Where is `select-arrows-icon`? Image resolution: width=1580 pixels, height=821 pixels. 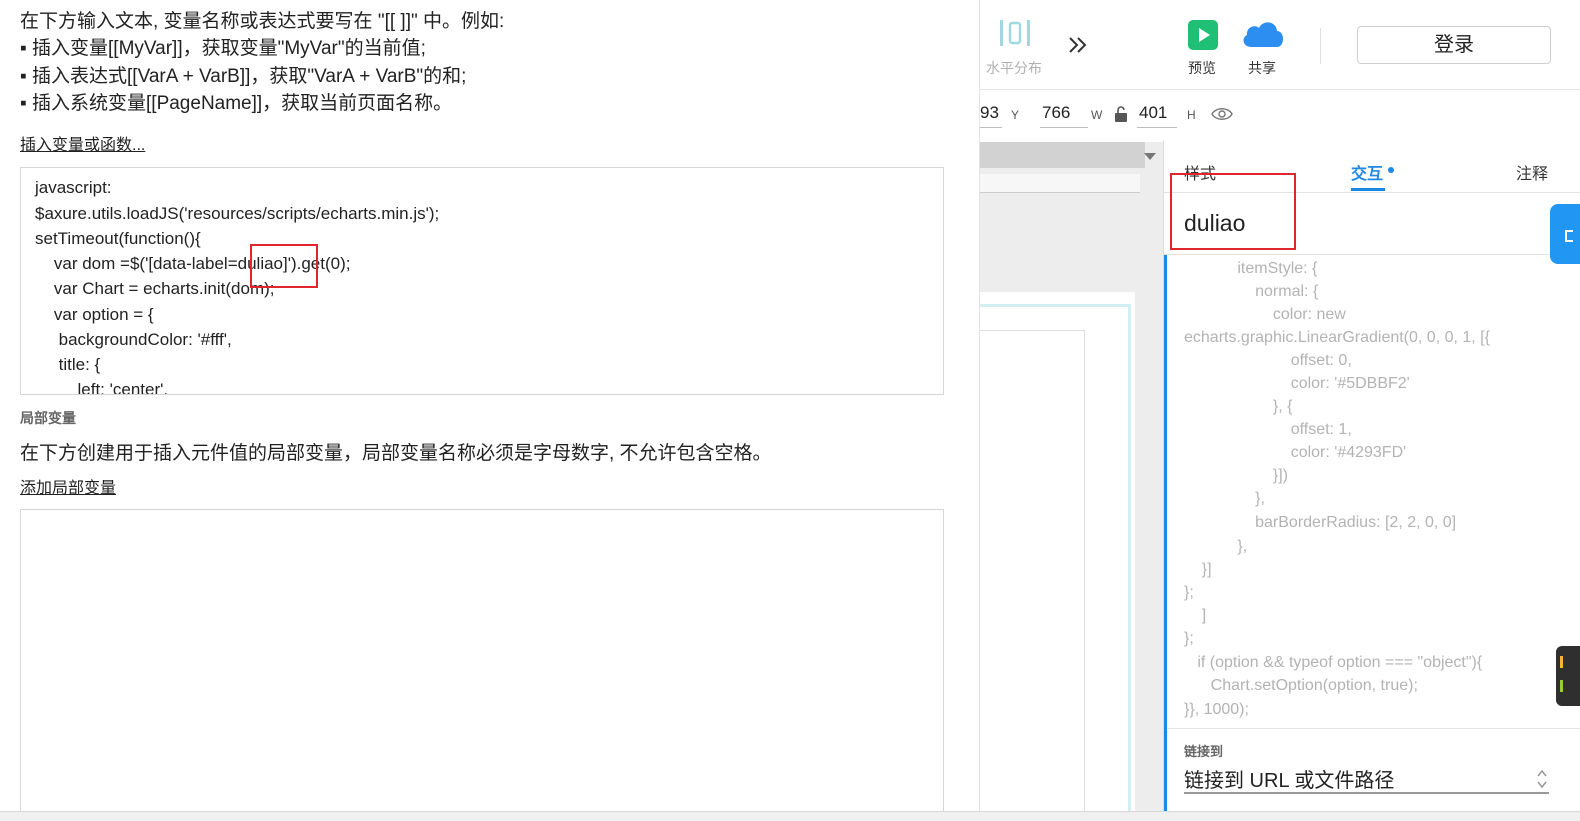
select-arrows-icon is located at coordinates (1542, 779).